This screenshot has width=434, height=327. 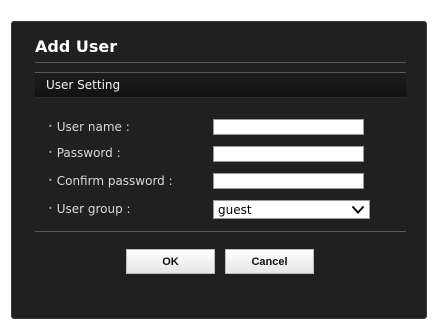 I want to click on password-label-row: • Password :, so click(x=84, y=153).